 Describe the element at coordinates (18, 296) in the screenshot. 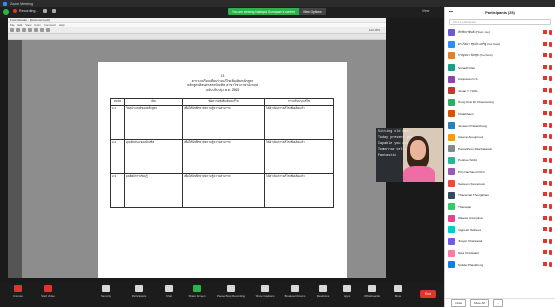

I see `toolbar-label: Unmute` at that location.